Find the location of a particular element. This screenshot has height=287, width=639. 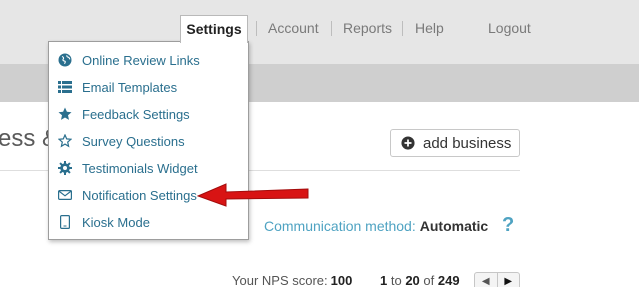

menu-item-kiosk-mode: Kiosk Mode is located at coordinates (104, 222).